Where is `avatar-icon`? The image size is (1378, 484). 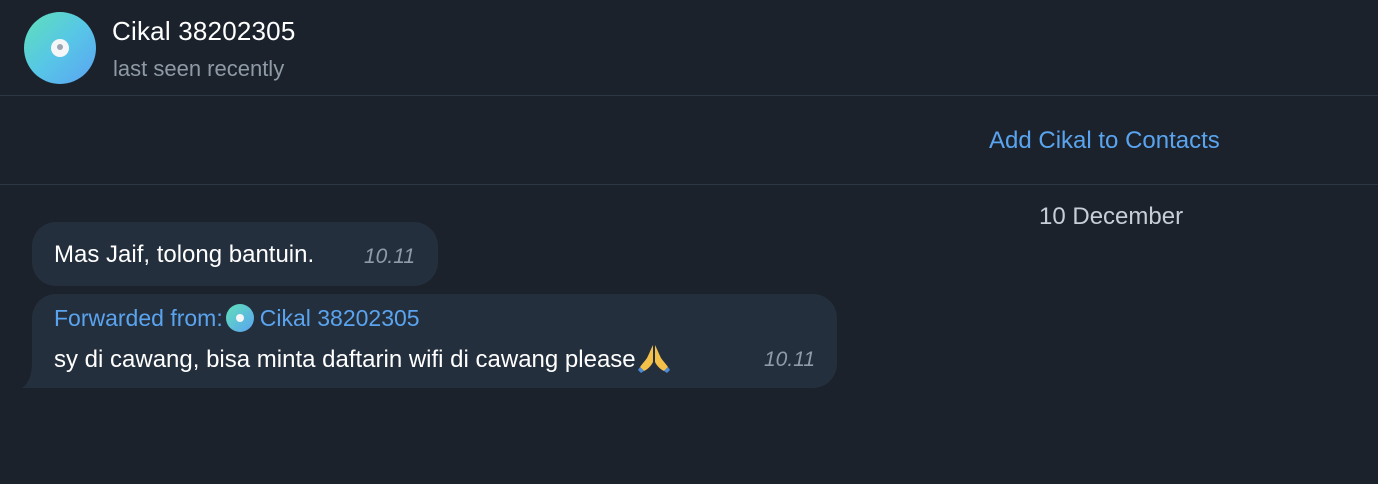
avatar-icon is located at coordinates (60, 48).